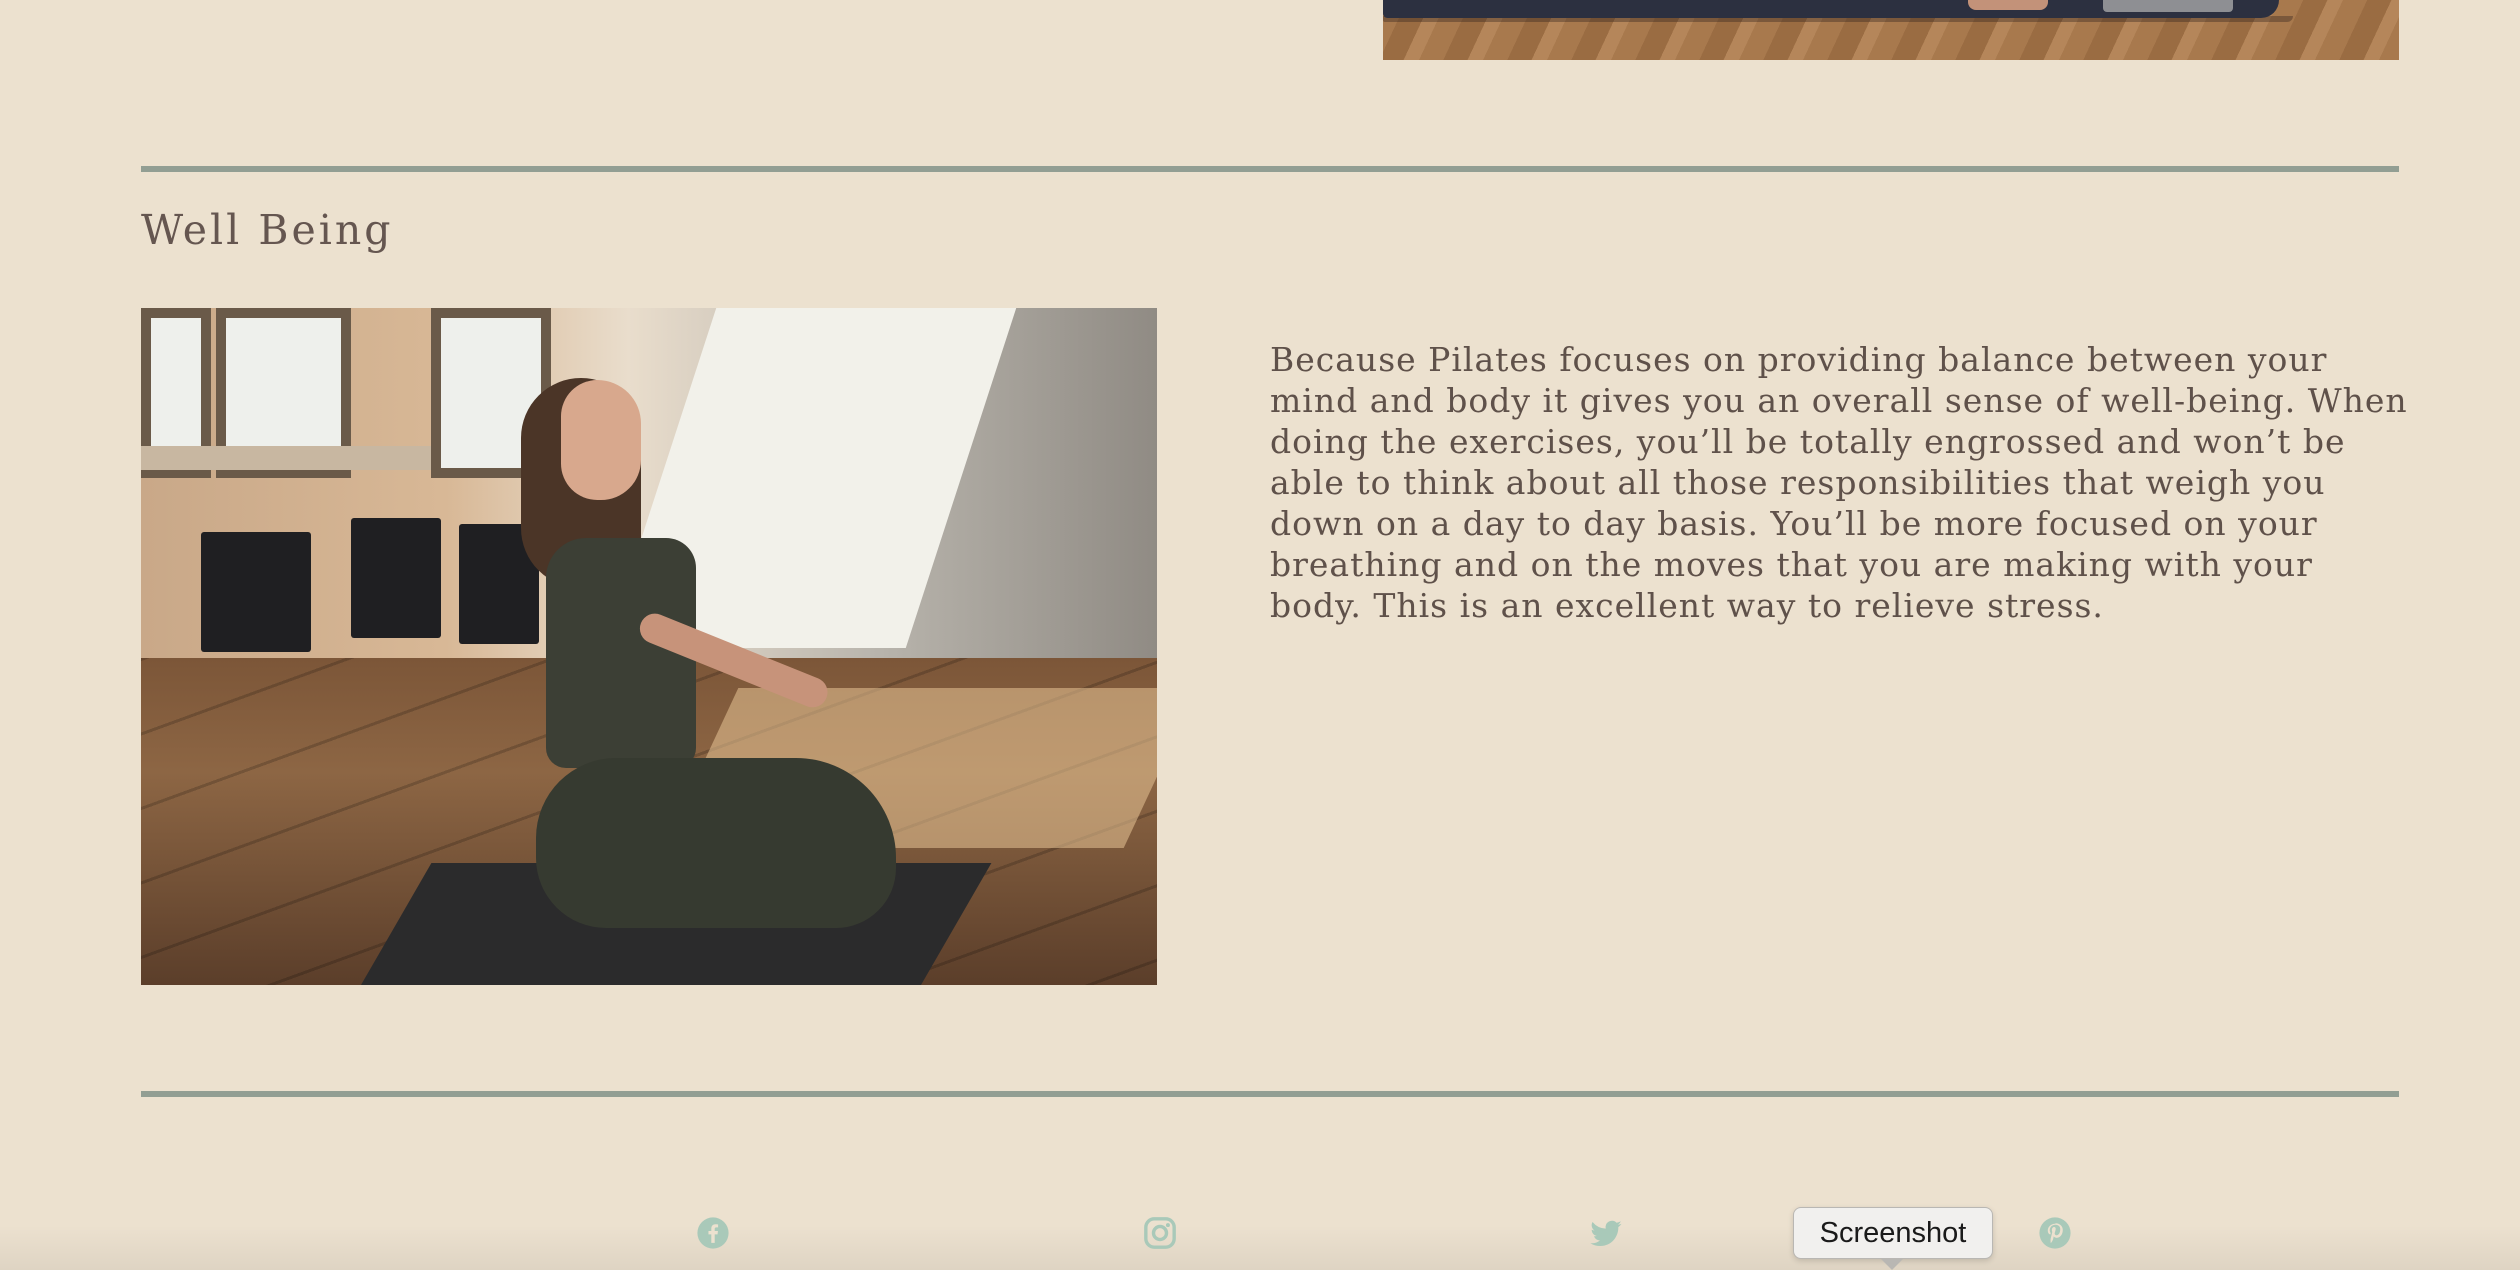  I want to click on screenshot-tooltip: Screenshot, so click(1893, 1233).